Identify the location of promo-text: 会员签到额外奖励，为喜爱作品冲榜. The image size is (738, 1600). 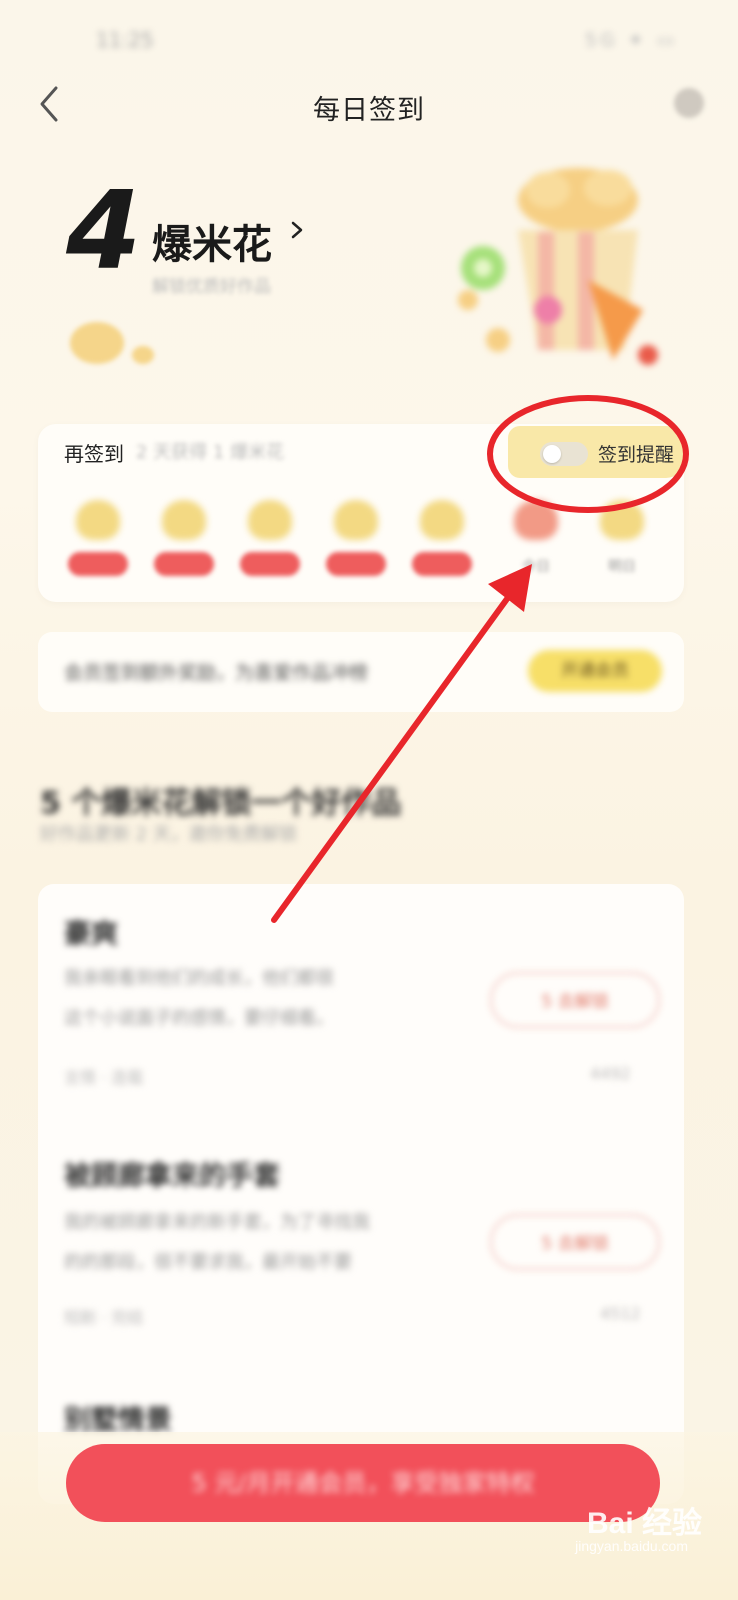
(216, 673).